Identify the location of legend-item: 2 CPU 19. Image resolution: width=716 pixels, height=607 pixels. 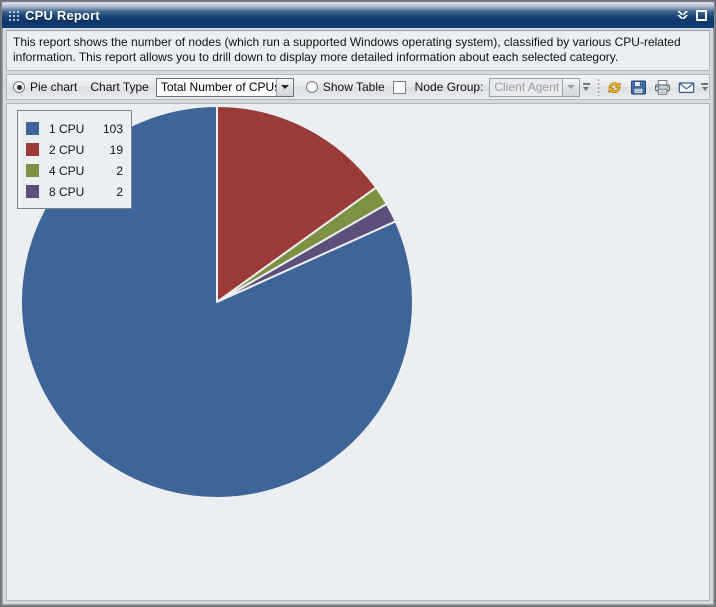
(74, 149).